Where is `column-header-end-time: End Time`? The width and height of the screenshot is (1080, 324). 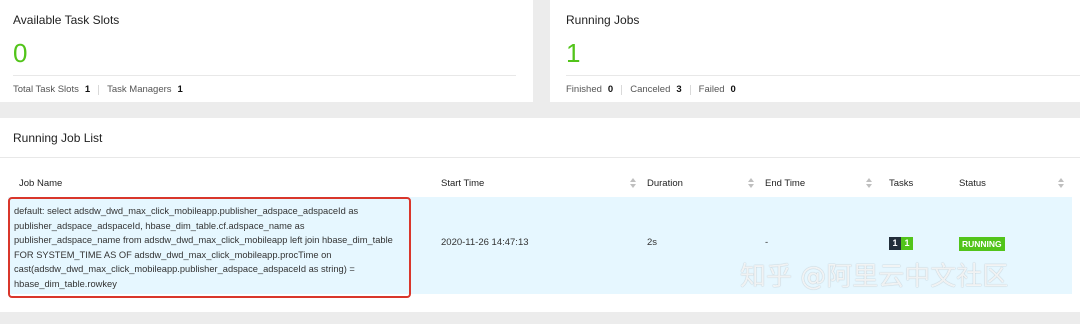 column-header-end-time: End Time is located at coordinates (785, 183).